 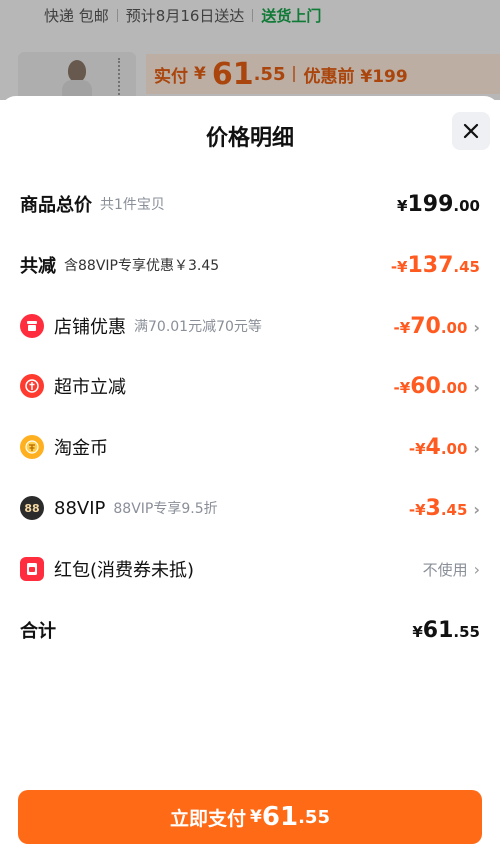 I want to click on row-shop-discount: 店铺优惠 满70.01元减70元等 - ¥ 70 .00 ›, so click(x=250, y=326).